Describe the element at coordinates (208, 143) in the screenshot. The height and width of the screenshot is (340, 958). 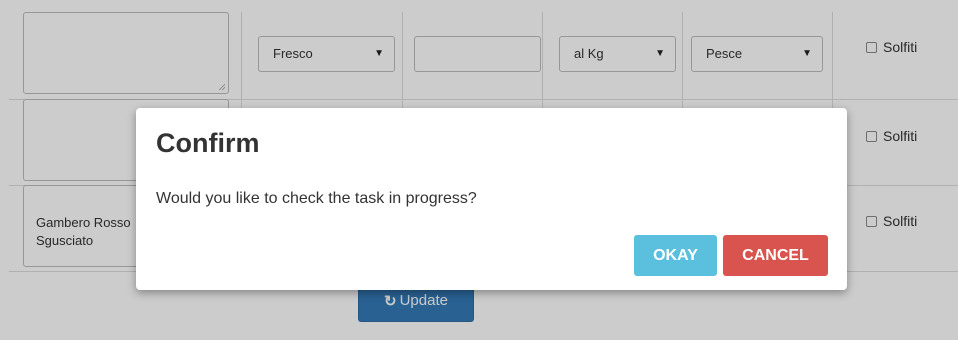
I see `dialog-title: Confirm` at that location.